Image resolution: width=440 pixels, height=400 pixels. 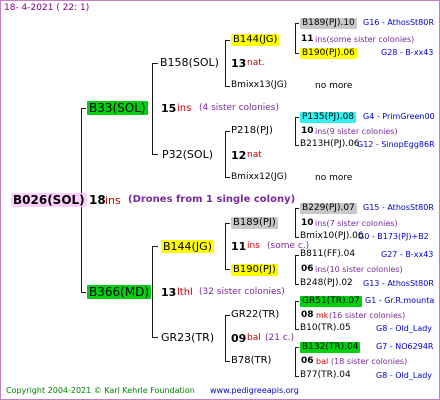 What do you see at coordinates (330, 144) in the screenshot?
I see `gen4-queen: B213H(PJ).06` at bounding box center [330, 144].